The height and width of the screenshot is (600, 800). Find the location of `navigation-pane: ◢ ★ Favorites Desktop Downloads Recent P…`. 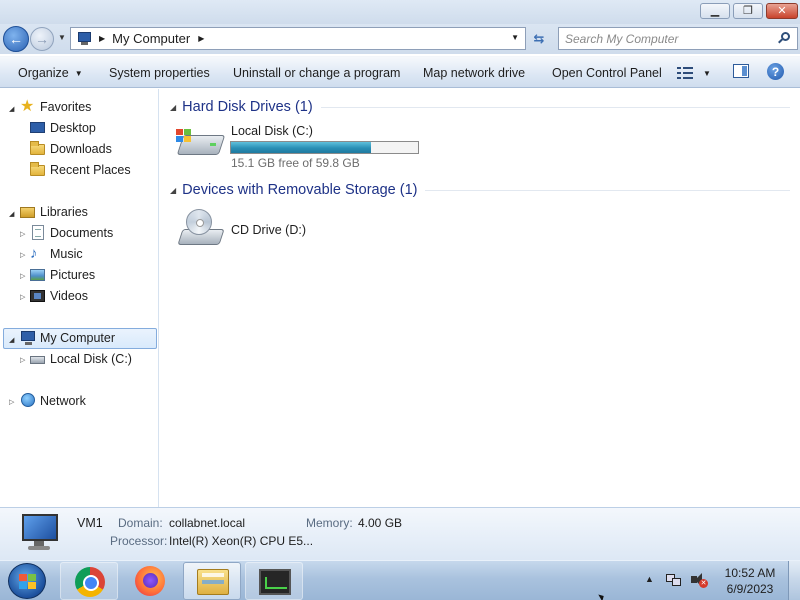

navigation-pane: ◢ ★ Favorites Desktop Downloads Recent P… is located at coordinates (79, 298).